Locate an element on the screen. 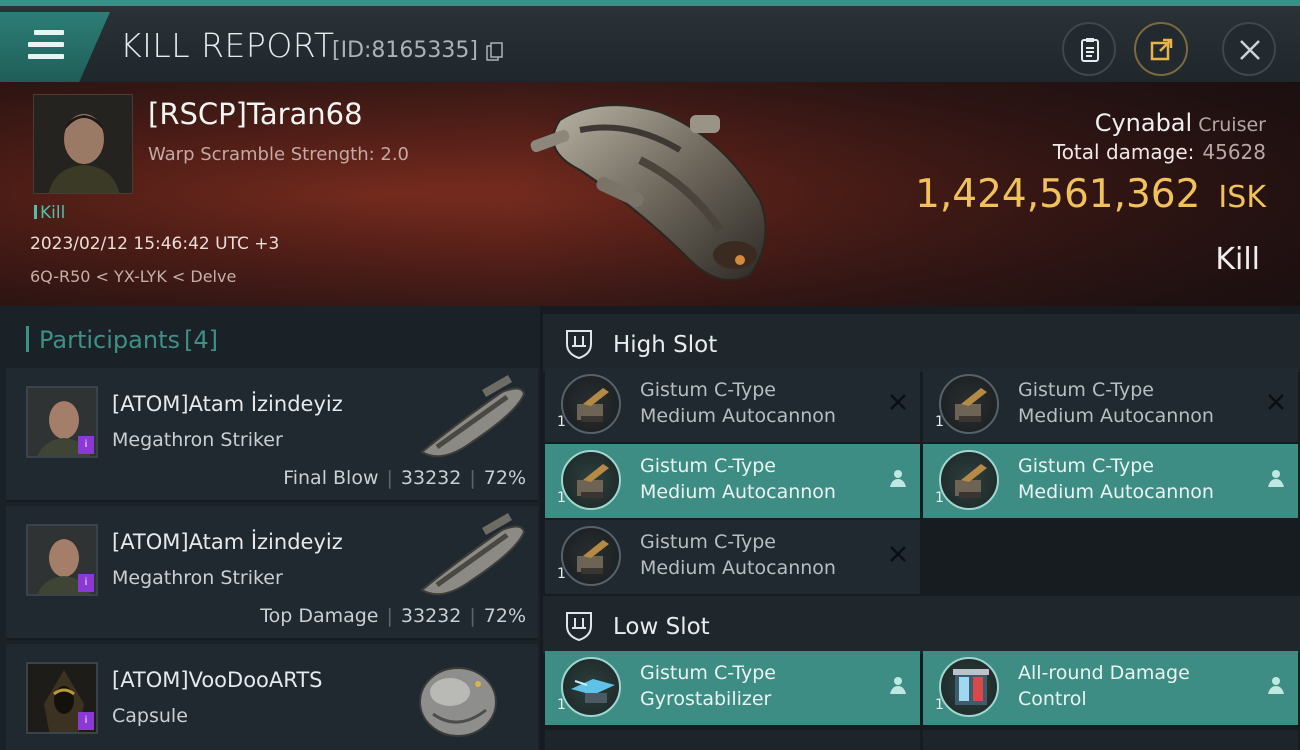 Image resolution: width=1300 pixels, height=750 pixels. result-label: Kill is located at coordinates (1237, 259).